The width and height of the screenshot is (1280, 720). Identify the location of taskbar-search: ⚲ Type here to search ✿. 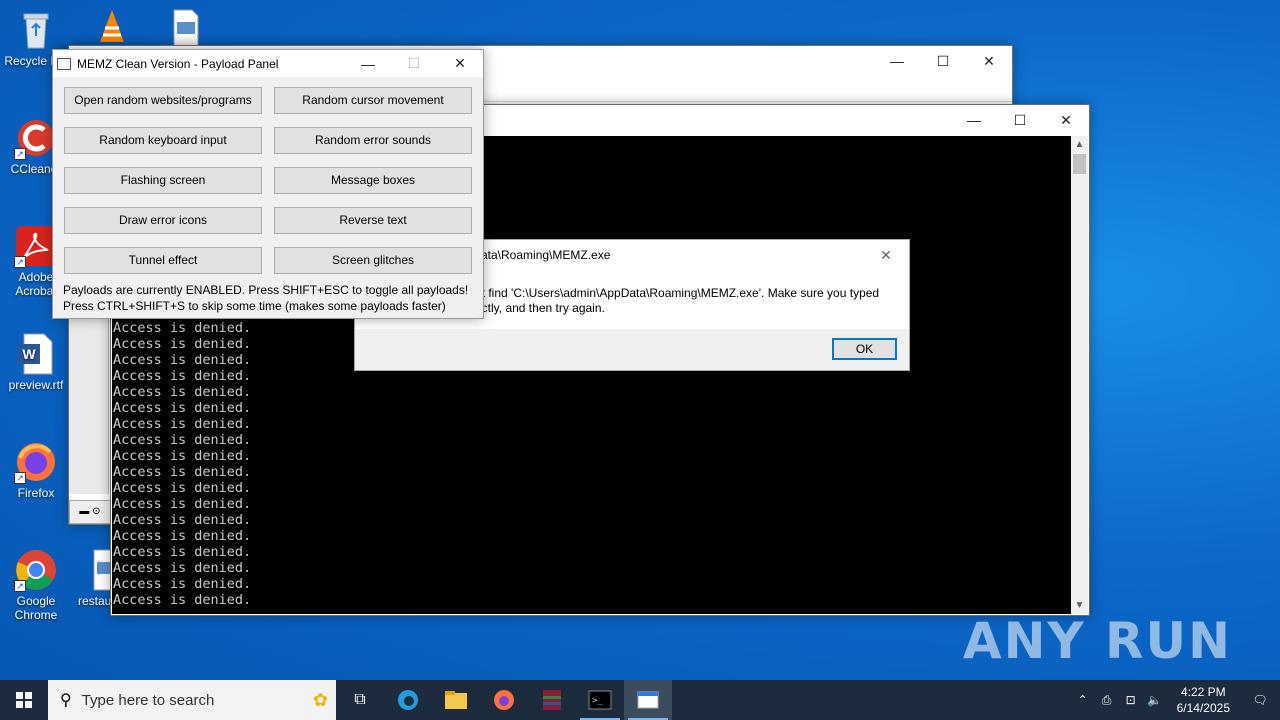
(192, 700).